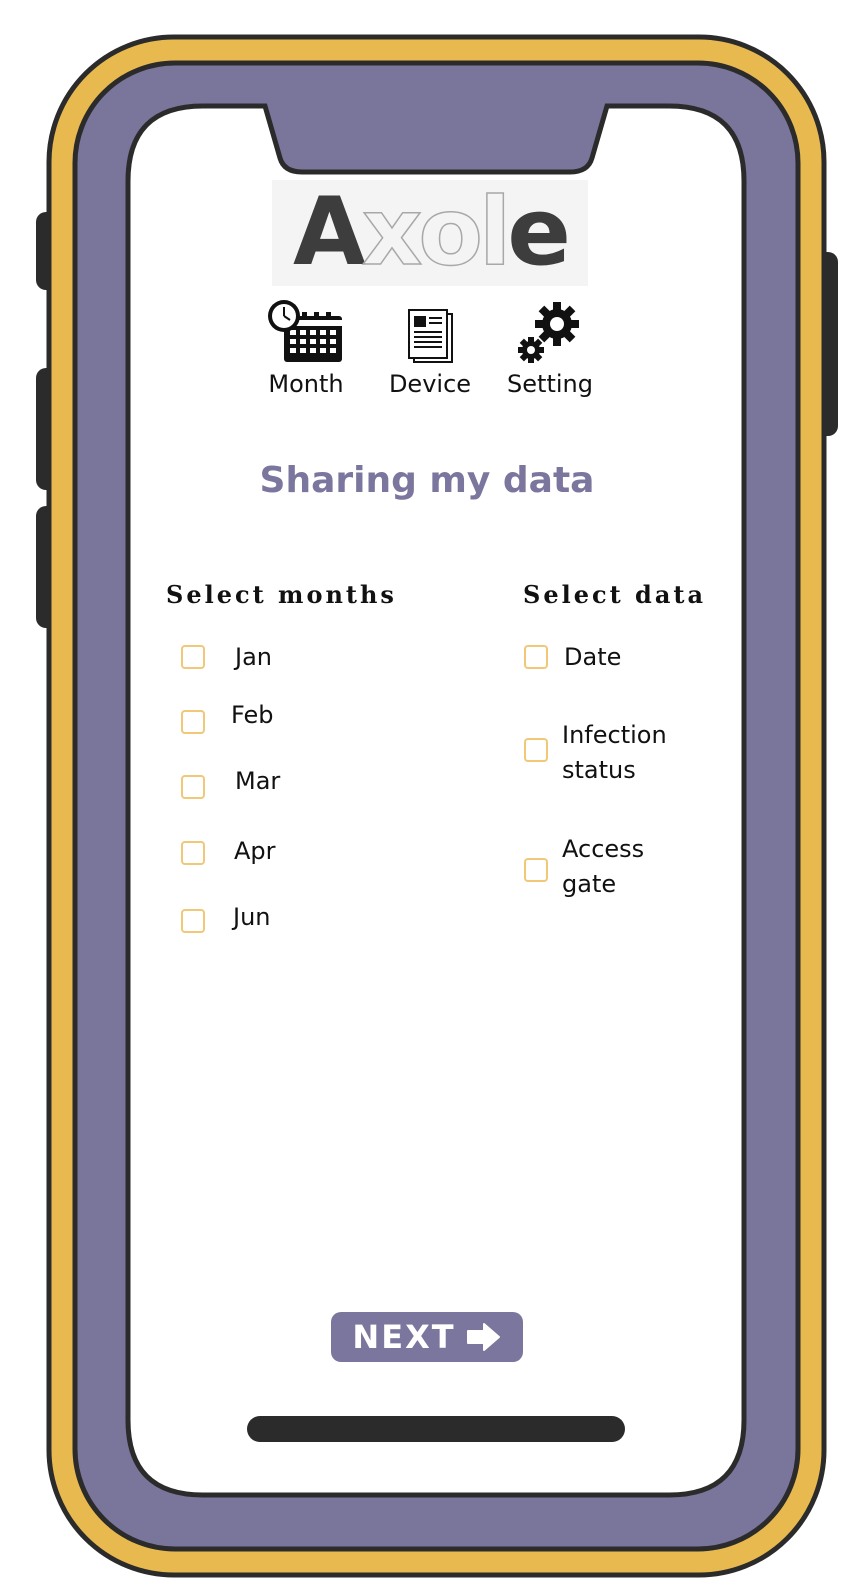 This screenshot has height=1596, width=854. I want to click on month-label-feb: Feb, so click(252, 715).